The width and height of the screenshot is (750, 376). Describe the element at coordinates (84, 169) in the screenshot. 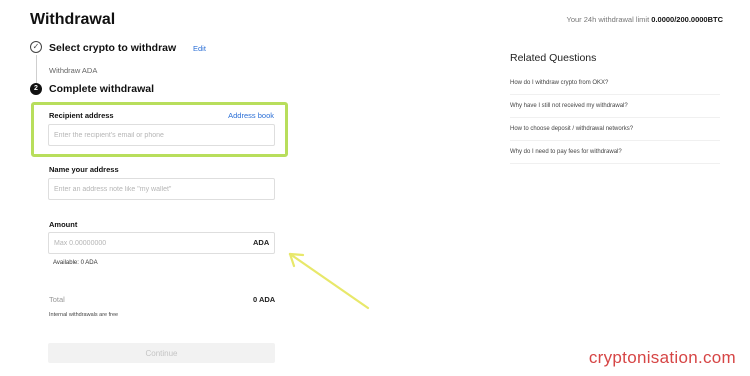

I see `address-name-label: Name your address` at that location.